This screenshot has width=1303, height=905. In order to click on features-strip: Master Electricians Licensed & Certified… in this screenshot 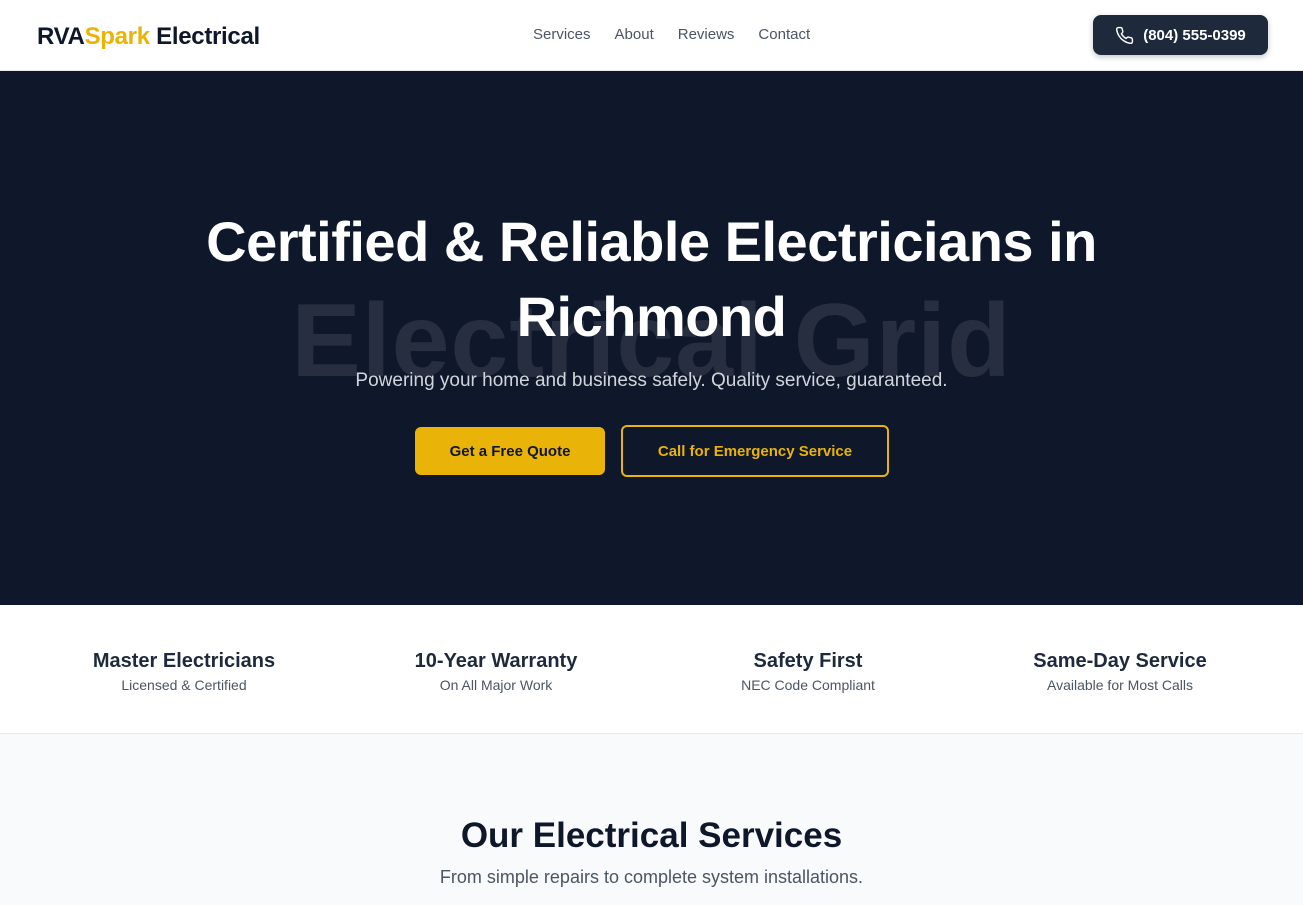, I will do `click(651, 669)`.